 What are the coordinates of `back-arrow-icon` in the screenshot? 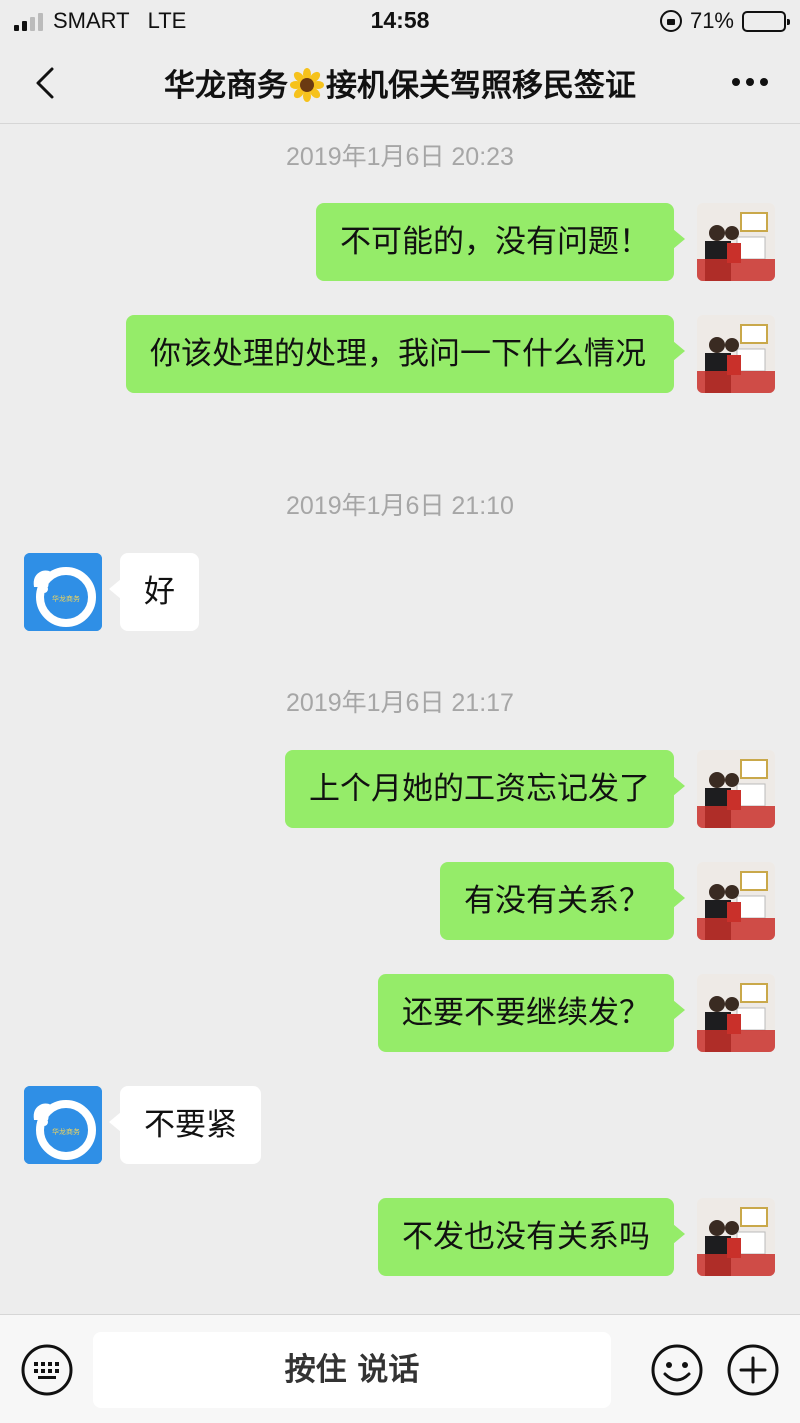 It's located at (47, 83).